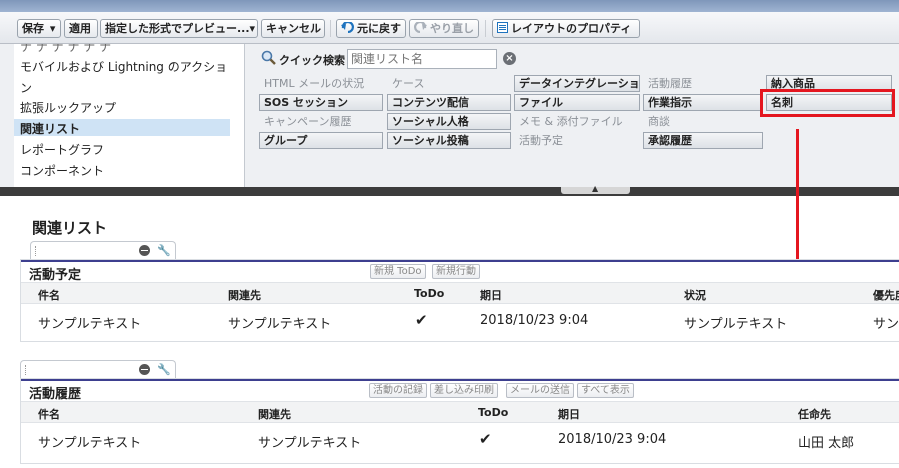 The image size is (899, 468). What do you see at coordinates (566, 28) in the screenshot?
I see `layout-properties-button: レイアウトのプロパティ` at bounding box center [566, 28].